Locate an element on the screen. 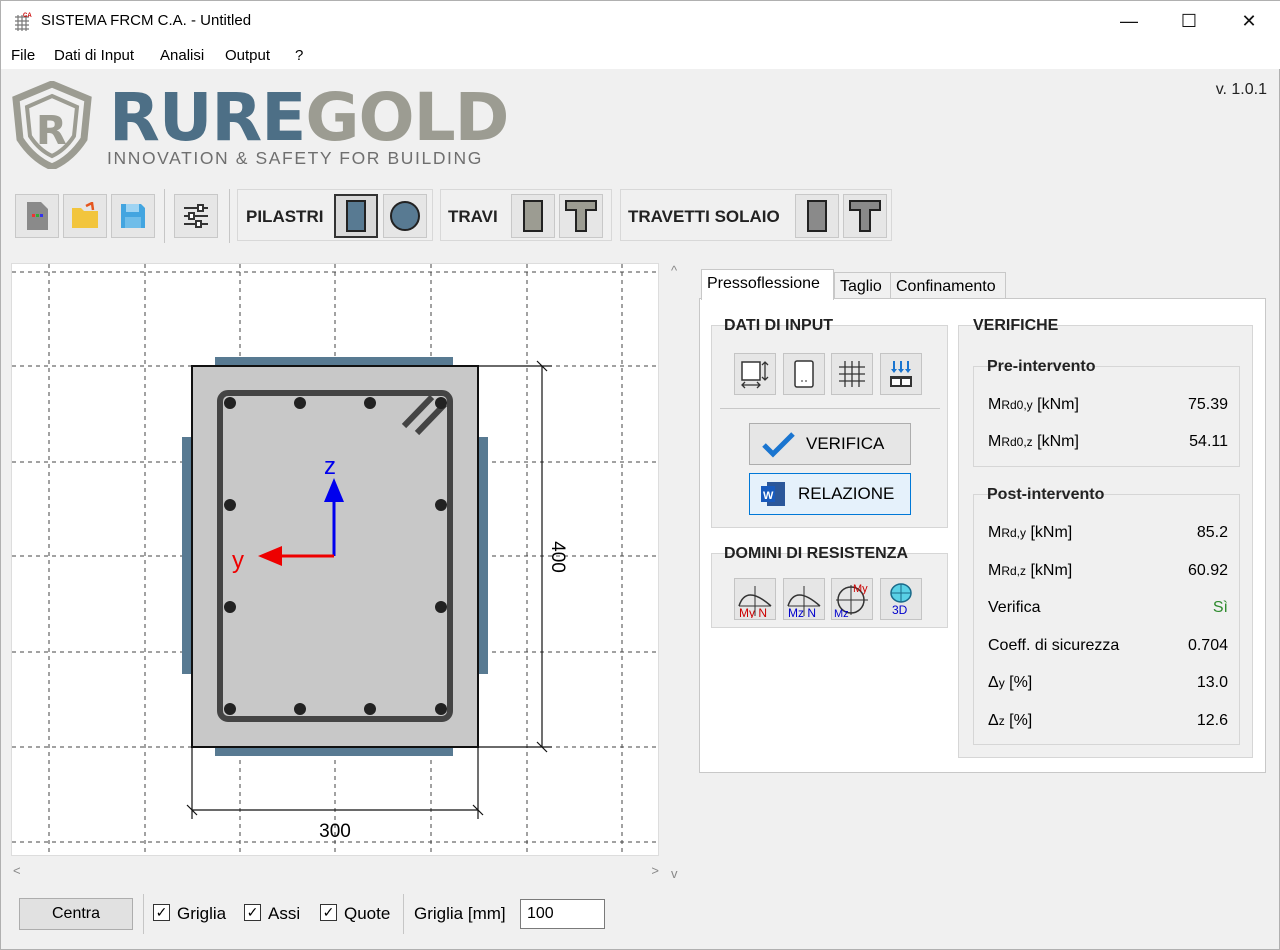  t-joist-icon is located at coordinates (865, 216).